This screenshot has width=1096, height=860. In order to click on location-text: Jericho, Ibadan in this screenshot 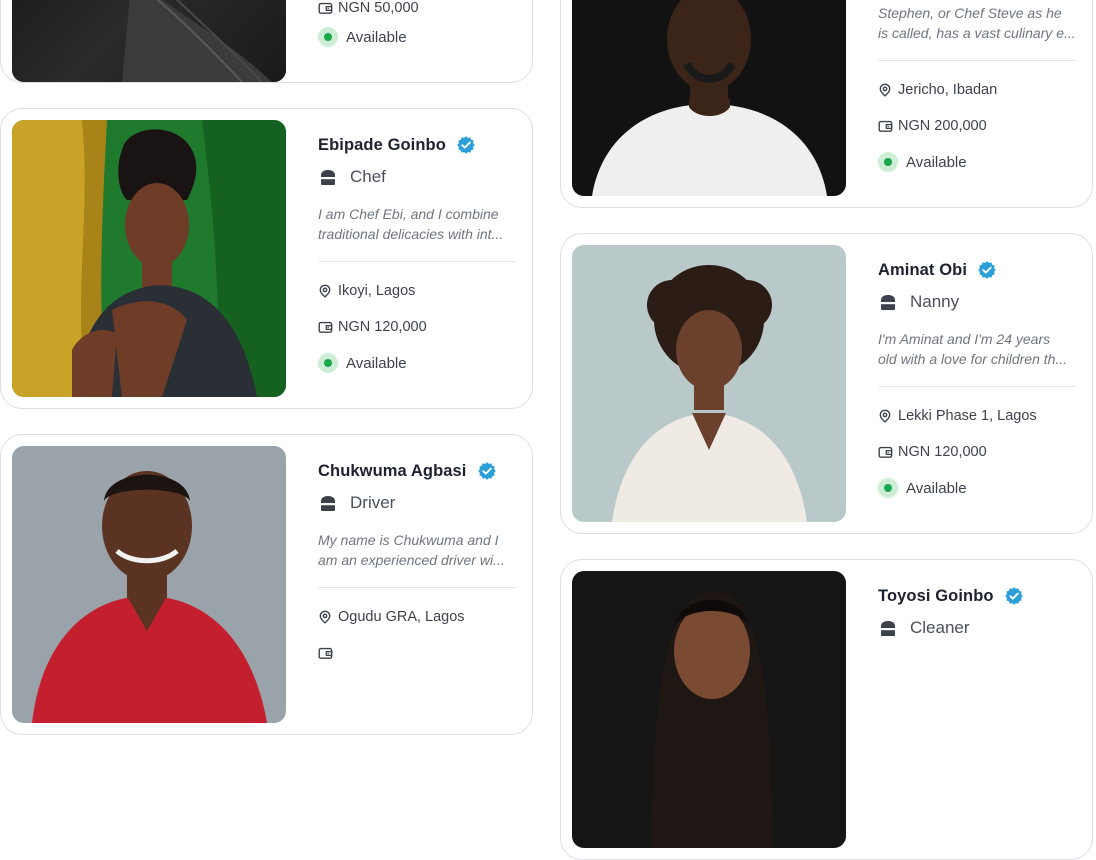, I will do `click(948, 90)`.